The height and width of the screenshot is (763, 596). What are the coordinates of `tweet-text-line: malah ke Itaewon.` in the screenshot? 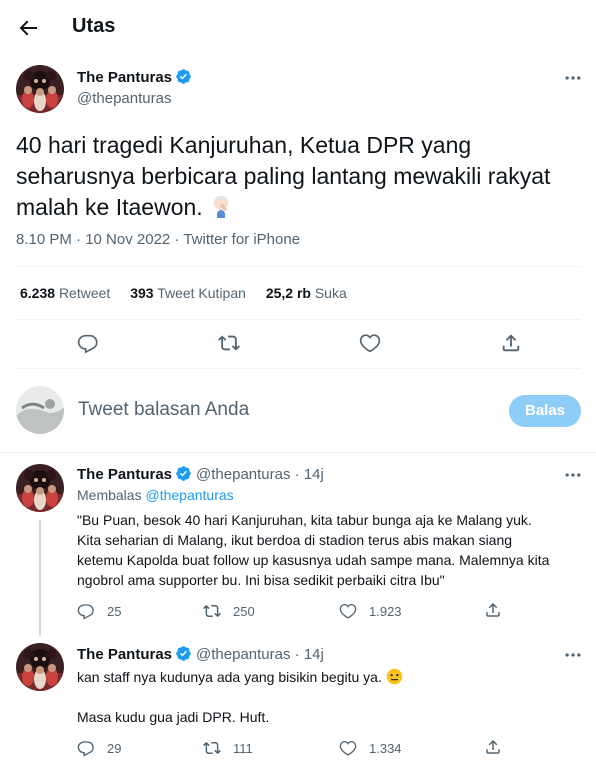 It's located at (296, 207).